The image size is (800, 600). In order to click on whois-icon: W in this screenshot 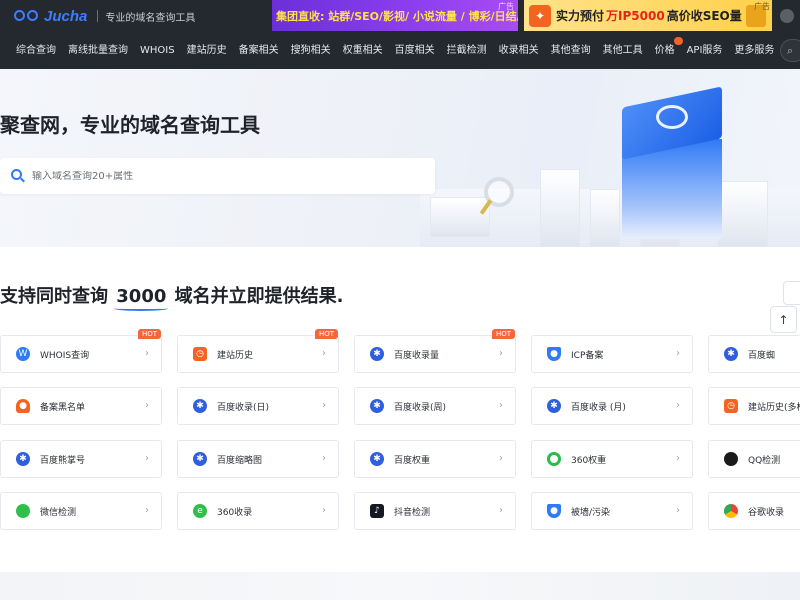, I will do `click(23, 354)`.